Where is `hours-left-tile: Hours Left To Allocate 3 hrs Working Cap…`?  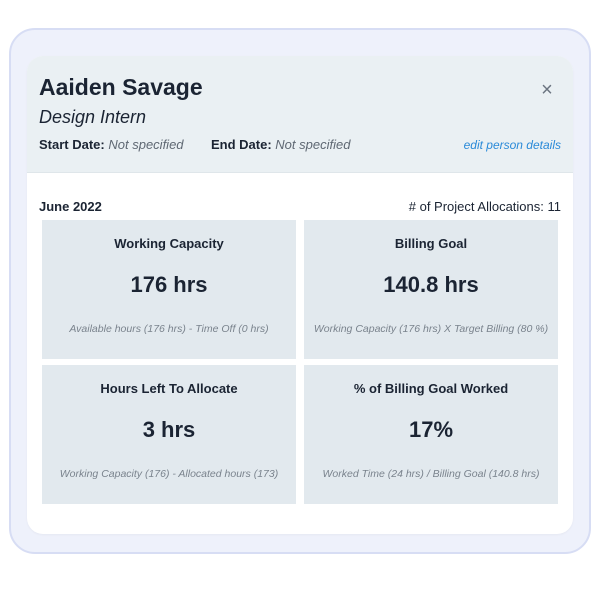 hours-left-tile: Hours Left To Allocate 3 hrs Working Cap… is located at coordinates (169, 434).